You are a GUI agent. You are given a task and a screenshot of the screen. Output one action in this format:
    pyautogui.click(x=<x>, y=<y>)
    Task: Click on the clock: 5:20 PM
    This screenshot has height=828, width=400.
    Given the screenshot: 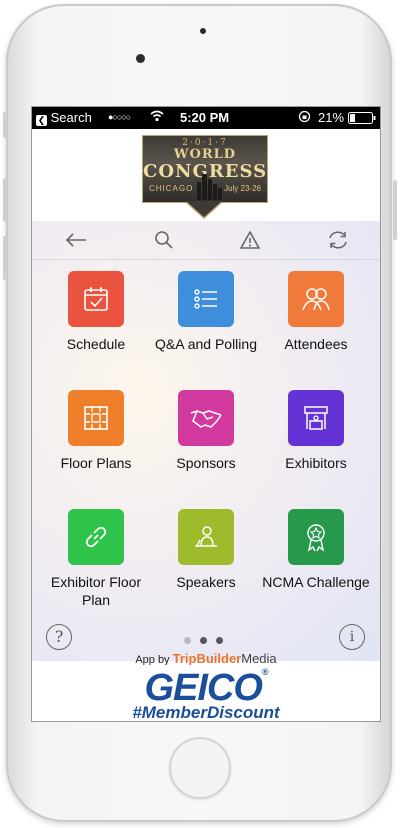 What is the action you would take?
    pyautogui.click(x=205, y=117)
    